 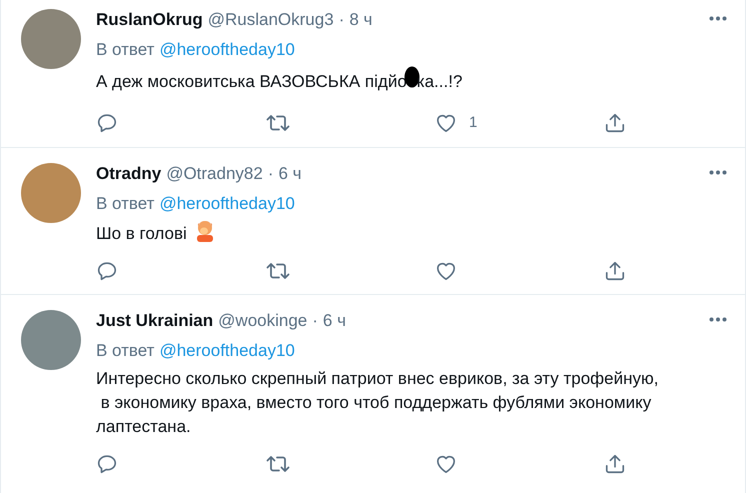 I want to click on user-name: RuslanOkrug, so click(x=149, y=20).